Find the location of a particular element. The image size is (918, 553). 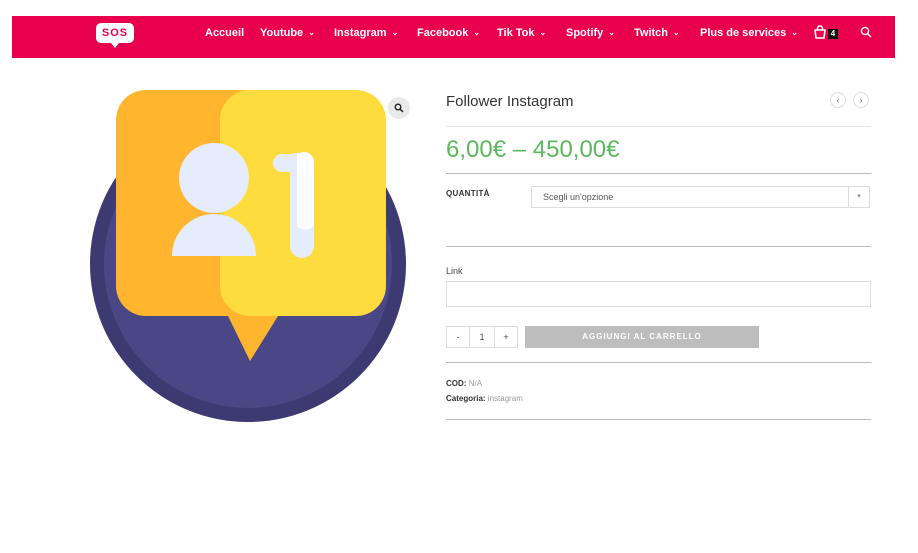

next-product-button: › is located at coordinates (861, 100).